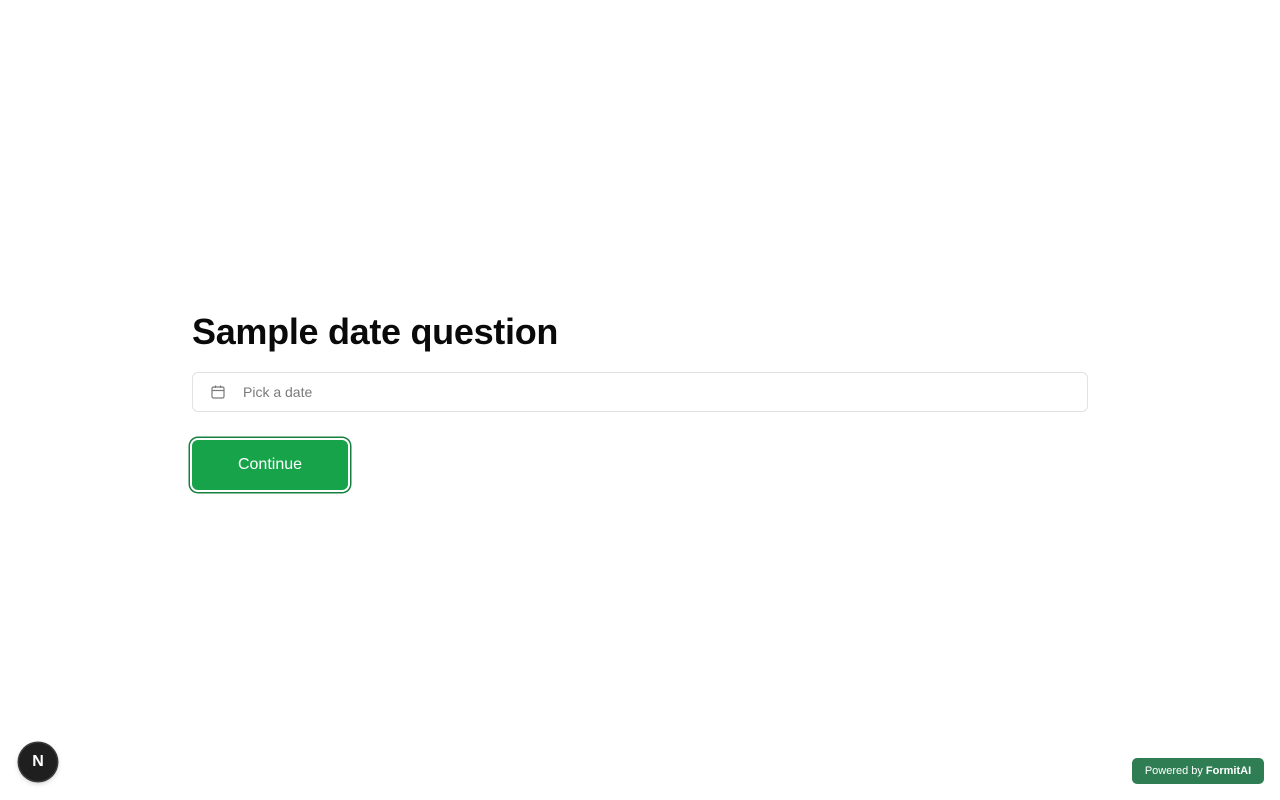 Image resolution: width=1280 pixels, height=800 pixels. I want to click on calendar-icon, so click(218, 392).